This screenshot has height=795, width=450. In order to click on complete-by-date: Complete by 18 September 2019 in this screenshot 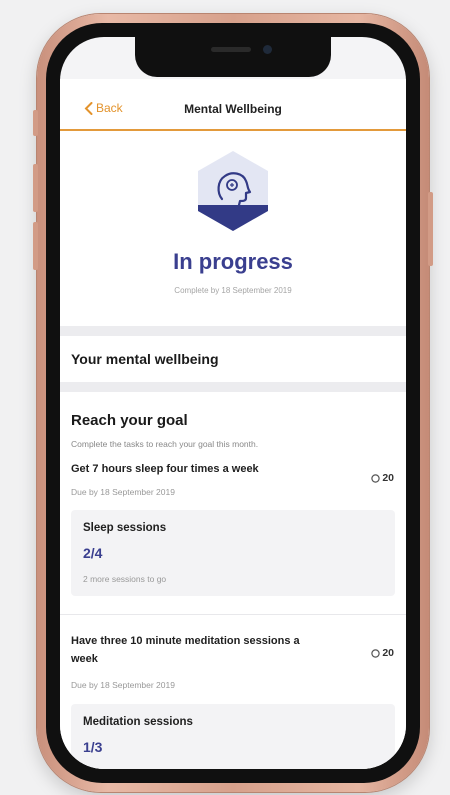, I will do `click(233, 290)`.